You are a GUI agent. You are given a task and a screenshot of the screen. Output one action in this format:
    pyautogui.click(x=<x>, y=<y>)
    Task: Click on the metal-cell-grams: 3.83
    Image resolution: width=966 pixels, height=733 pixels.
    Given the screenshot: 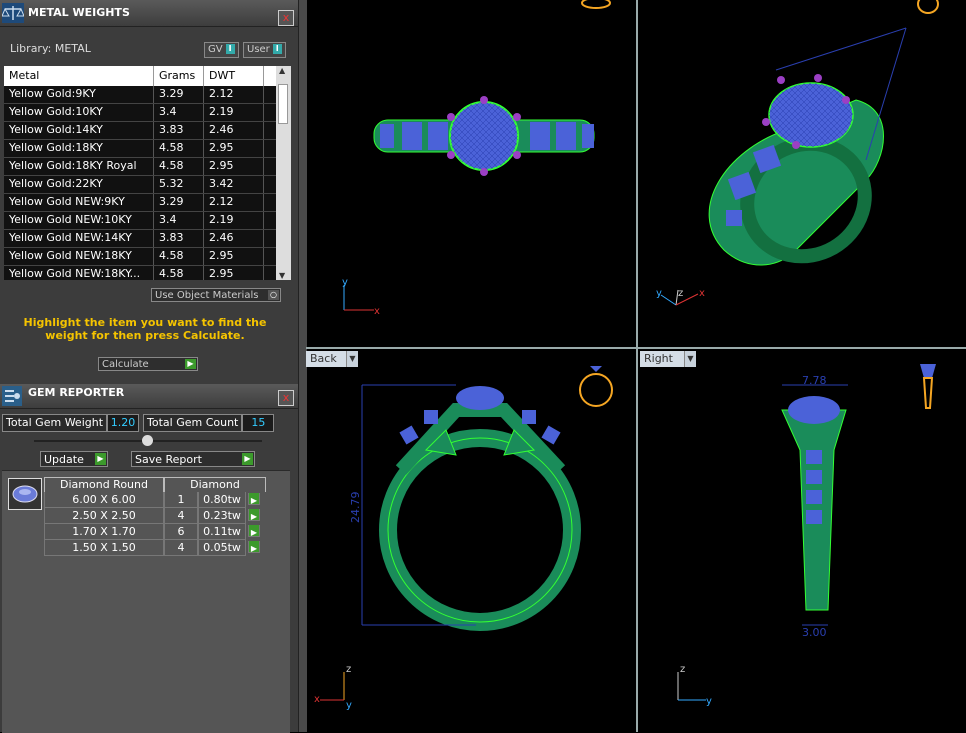 What is the action you would take?
    pyautogui.click(x=179, y=238)
    